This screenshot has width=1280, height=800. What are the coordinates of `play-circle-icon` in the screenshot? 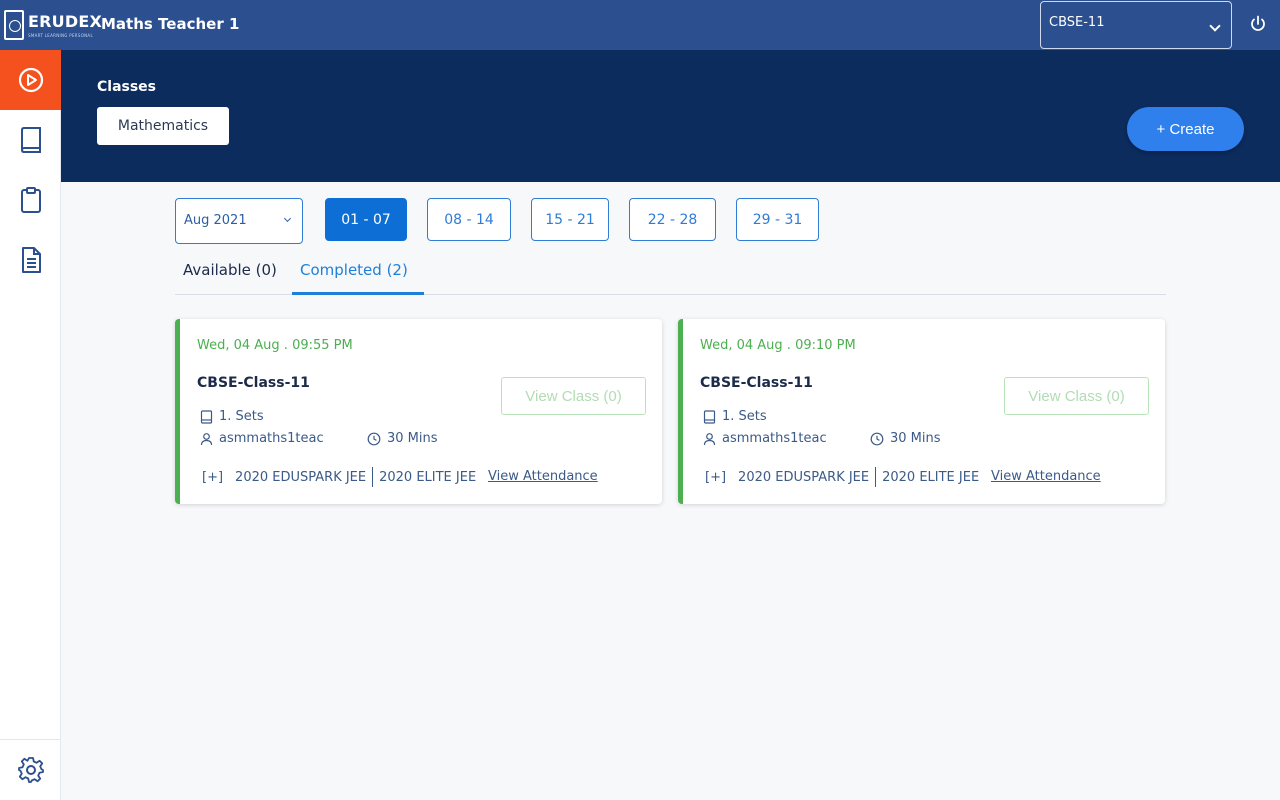 It's located at (30, 80).